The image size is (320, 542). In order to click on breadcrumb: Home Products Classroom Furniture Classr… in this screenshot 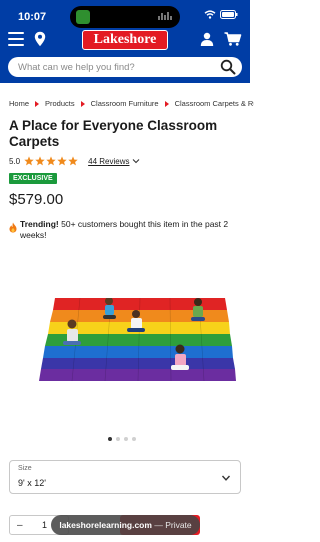, I will do `click(131, 103)`.